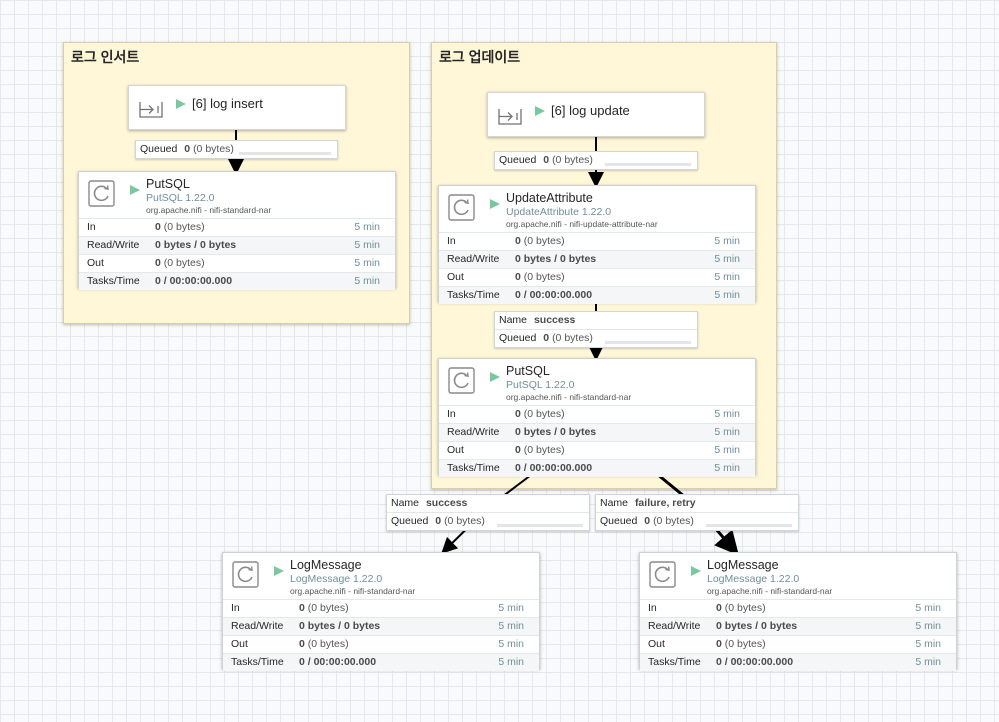 This screenshot has width=999, height=722. I want to click on processor-name: UpdateAttribute, so click(549, 198).